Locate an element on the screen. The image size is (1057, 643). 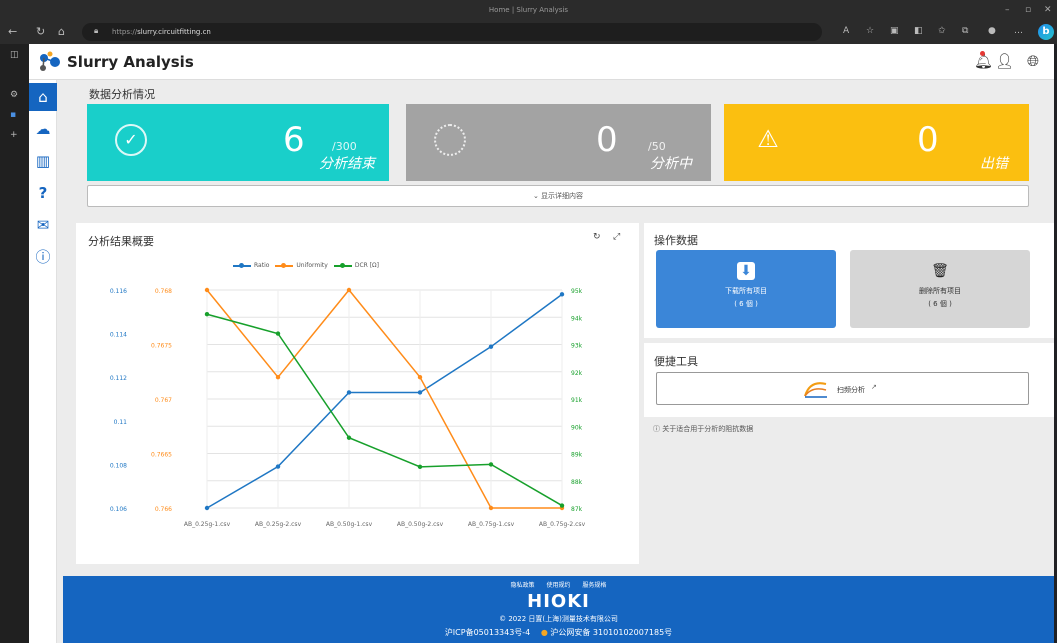
minimize-icon: – is located at coordinates (1007, 10).